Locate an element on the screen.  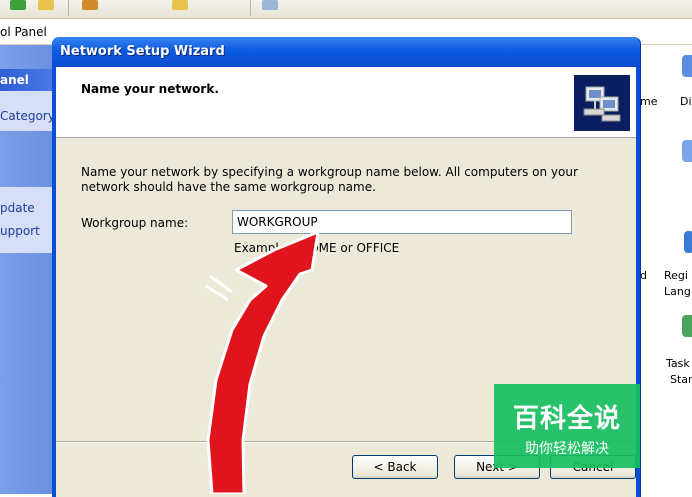
address-text: ol Panel is located at coordinates (23, 32).